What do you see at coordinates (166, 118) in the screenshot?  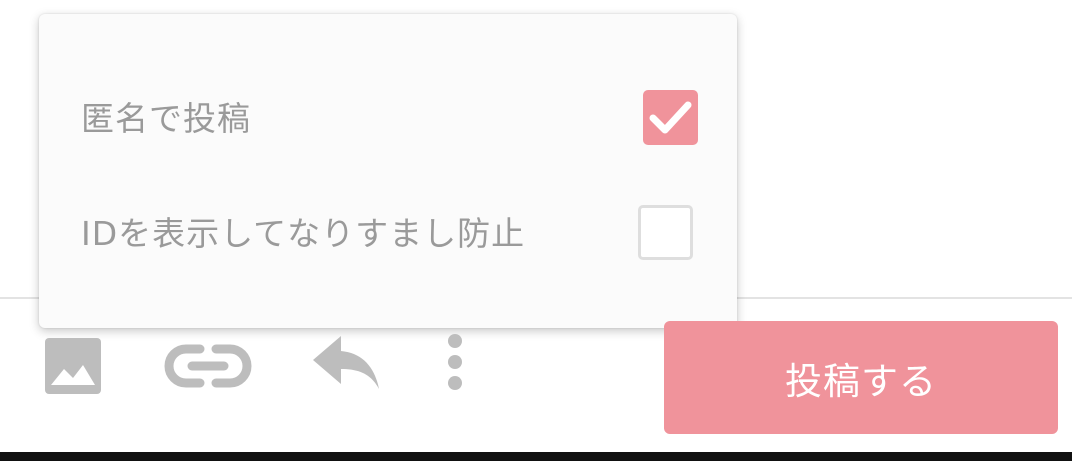 I see `anonymous-post-label: 匿名で投稿` at bounding box center [166, 118].